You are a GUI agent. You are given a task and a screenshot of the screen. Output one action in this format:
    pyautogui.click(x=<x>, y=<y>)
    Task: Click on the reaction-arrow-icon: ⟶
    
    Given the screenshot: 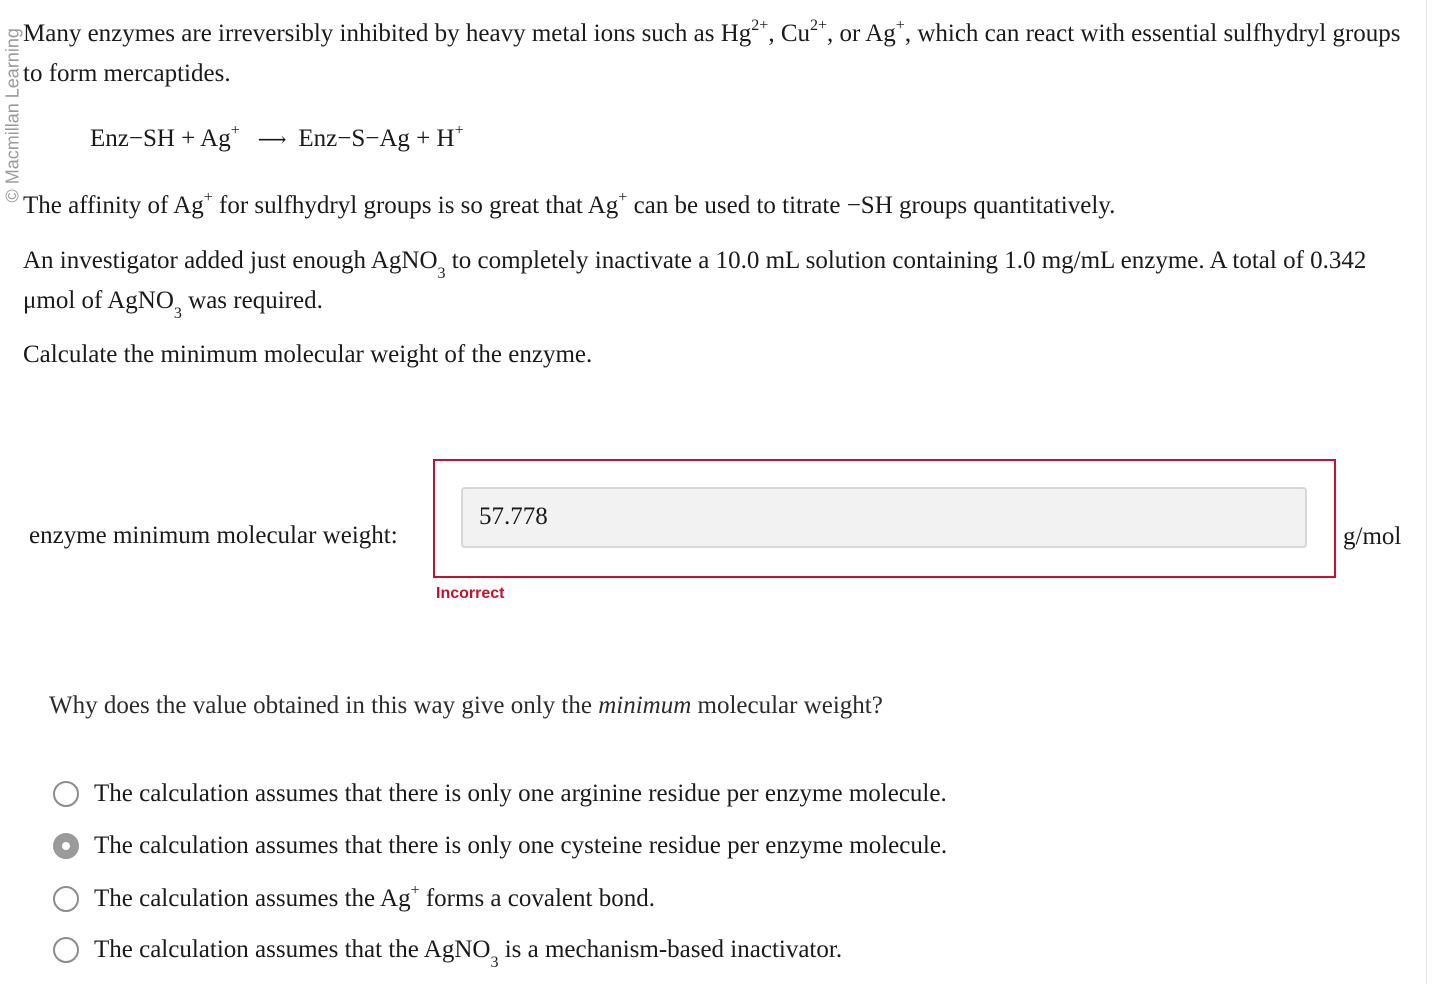 What is the action you would take?
    pyautogui.click(x=272, y=139)
    